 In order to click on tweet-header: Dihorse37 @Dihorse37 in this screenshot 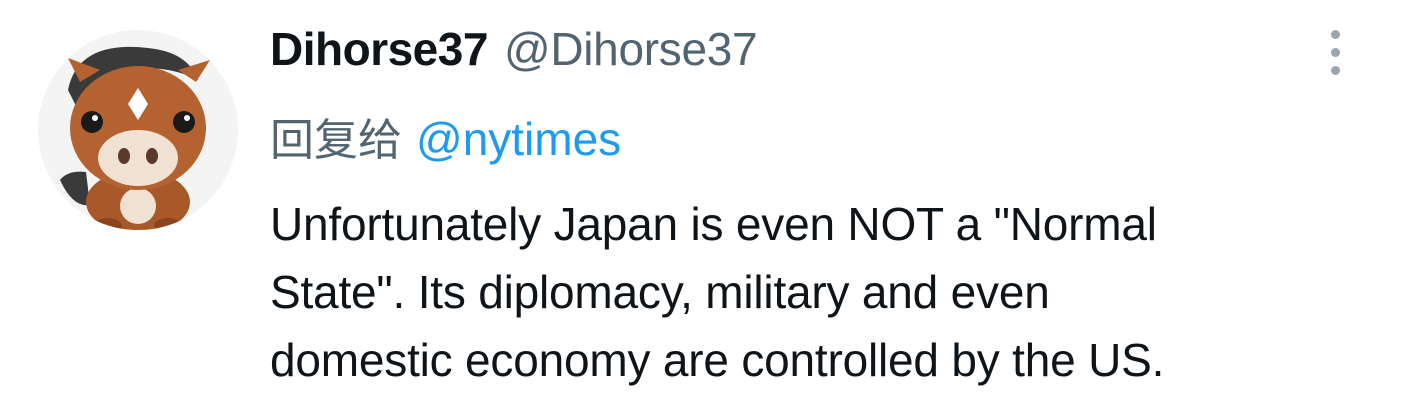, I will do `click(514, 57)`.